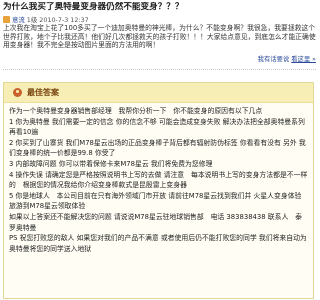 The height and width of the screenshot is (300, 320). What do you see at coordinates (158, 93) in the screenshot?
I see `best-answer-header: 最佳答案` at bounding box center [158, 93].